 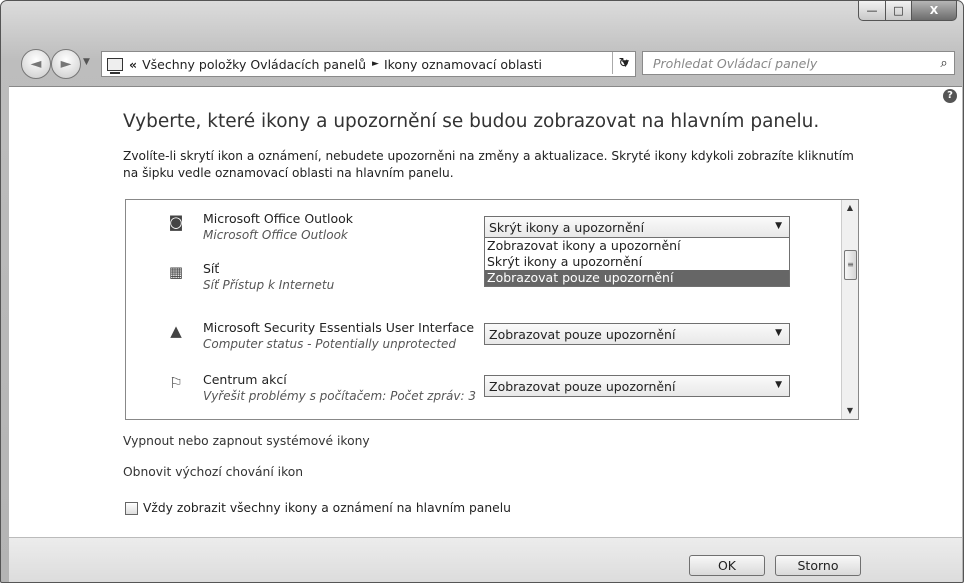 What do you see at coordinates (211, 268) in the screenshot?
I see `item-name: Síť` at bounding box center [211, 268].